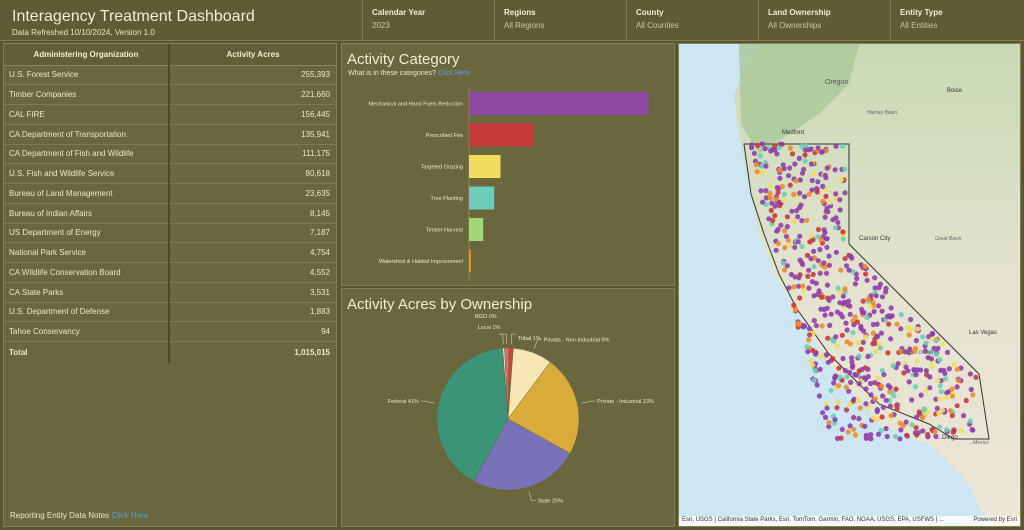 This screenshot has width=1024, height=530. I want to click on filter-county: County All Counties, so click(692, 20).